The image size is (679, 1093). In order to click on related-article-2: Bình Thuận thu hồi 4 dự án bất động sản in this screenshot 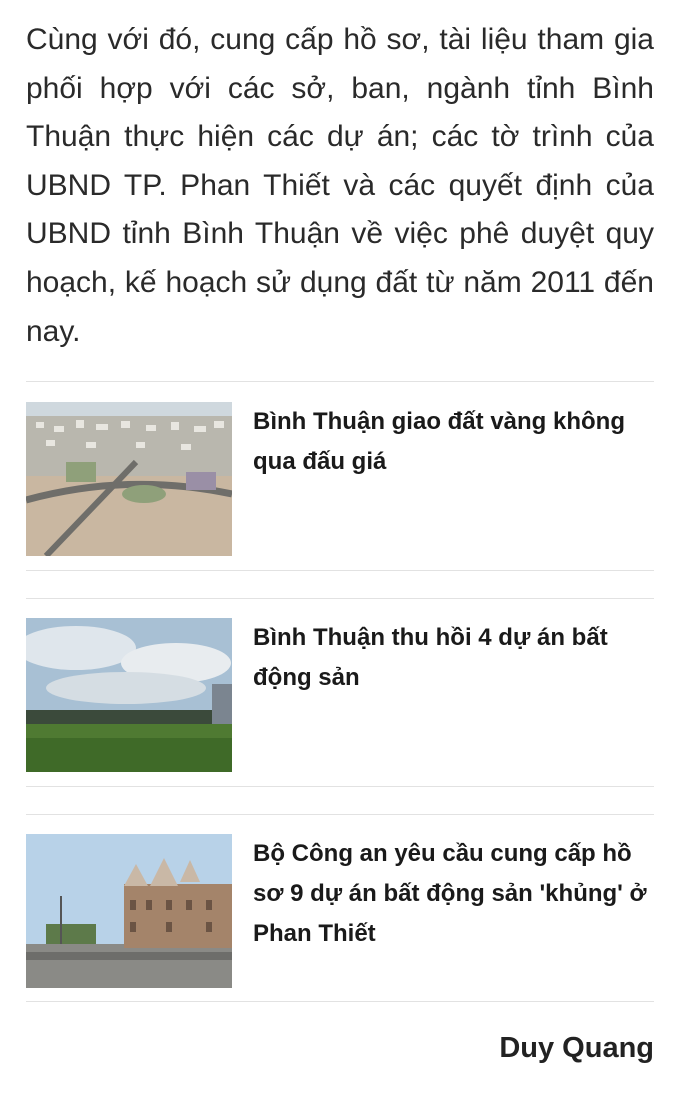, I will do `click(340, 695)`.